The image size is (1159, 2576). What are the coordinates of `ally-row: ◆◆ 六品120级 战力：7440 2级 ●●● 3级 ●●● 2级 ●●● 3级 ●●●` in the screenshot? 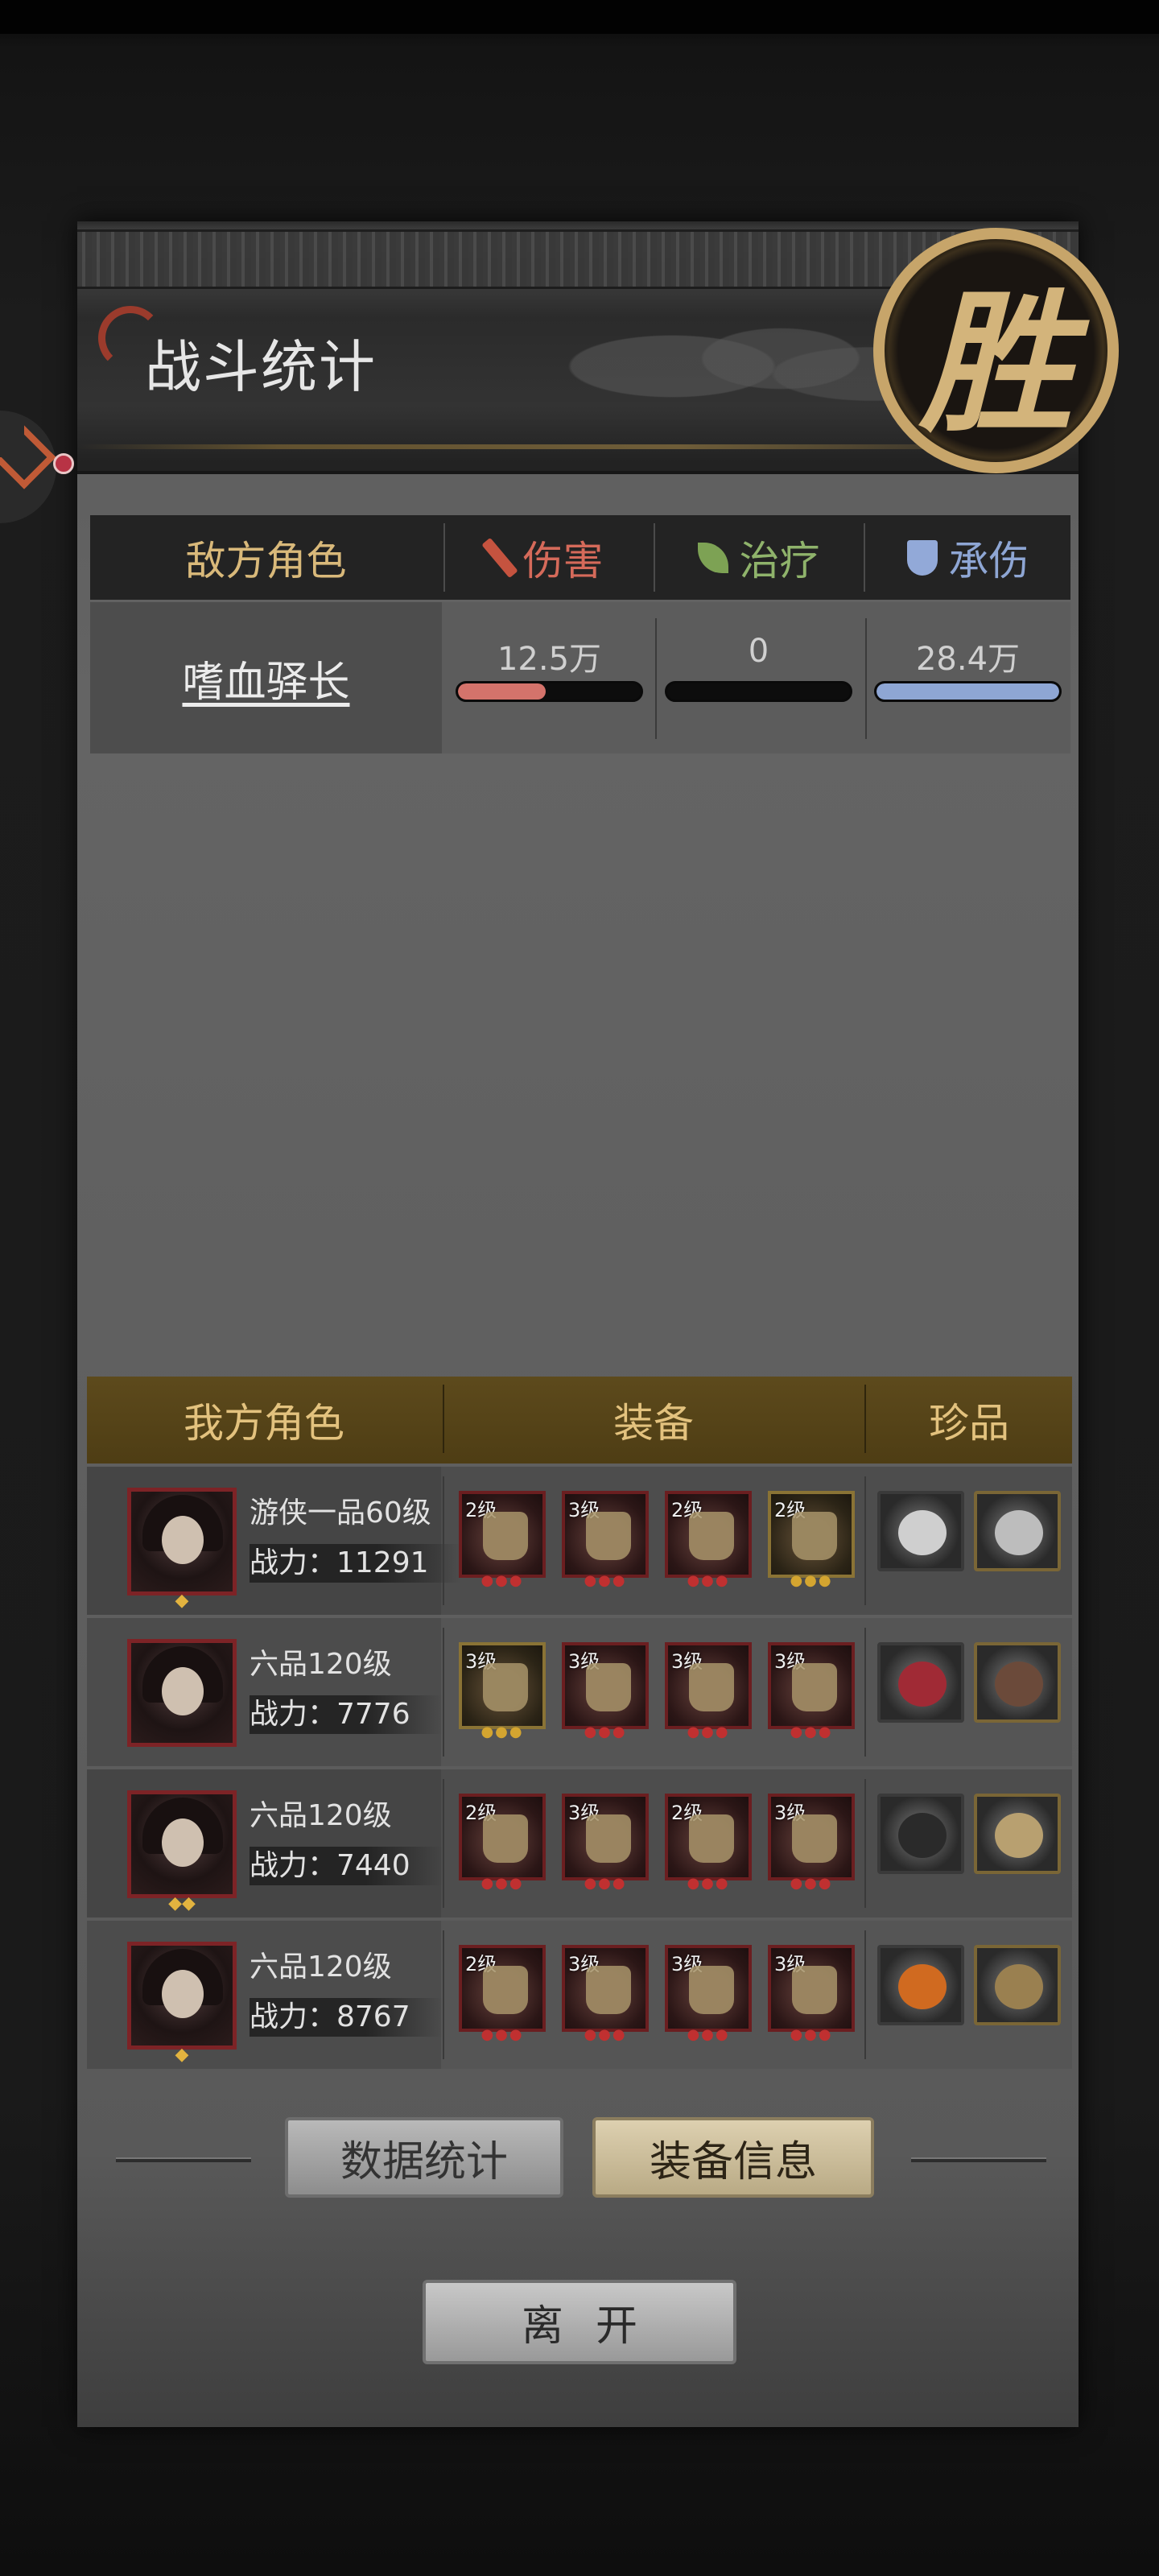 It's located at (579, 1844).